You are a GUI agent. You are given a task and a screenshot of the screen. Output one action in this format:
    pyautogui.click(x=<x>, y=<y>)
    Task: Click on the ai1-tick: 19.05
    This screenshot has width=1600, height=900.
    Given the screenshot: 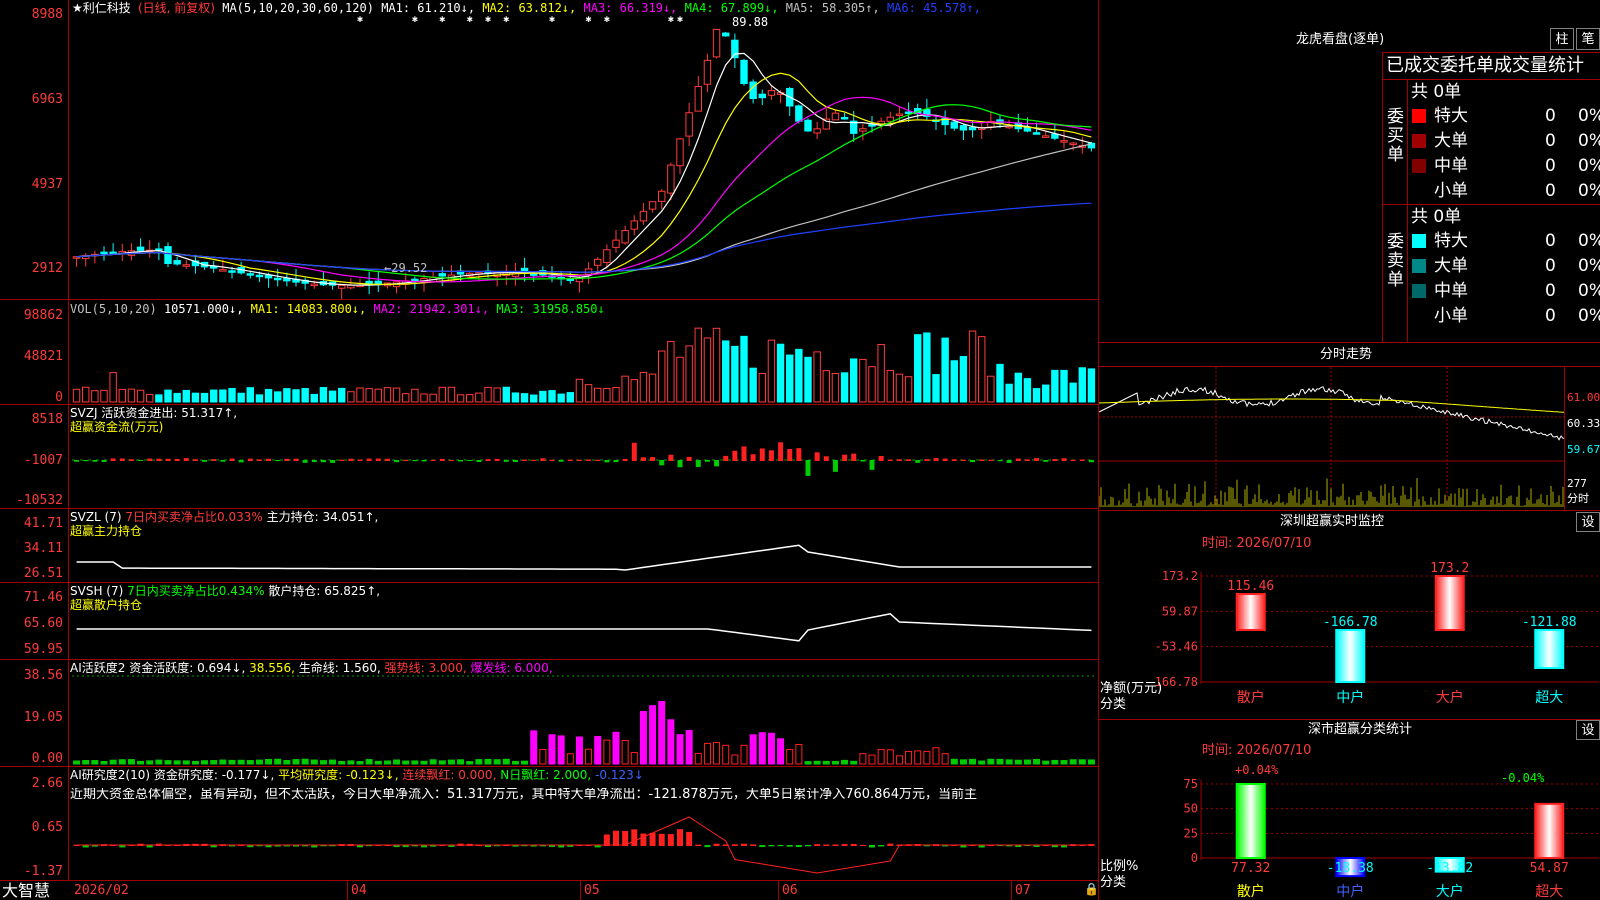 What is the action you would take?
    pyautogui.click(x=43, y=717)
    